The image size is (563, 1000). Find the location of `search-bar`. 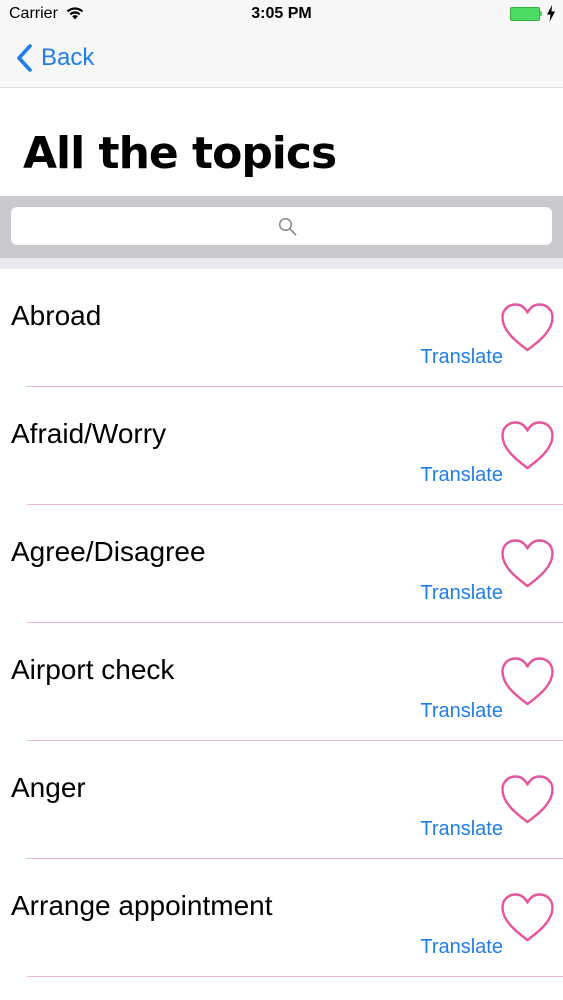

search-bar is located at coordinates (281, 227).